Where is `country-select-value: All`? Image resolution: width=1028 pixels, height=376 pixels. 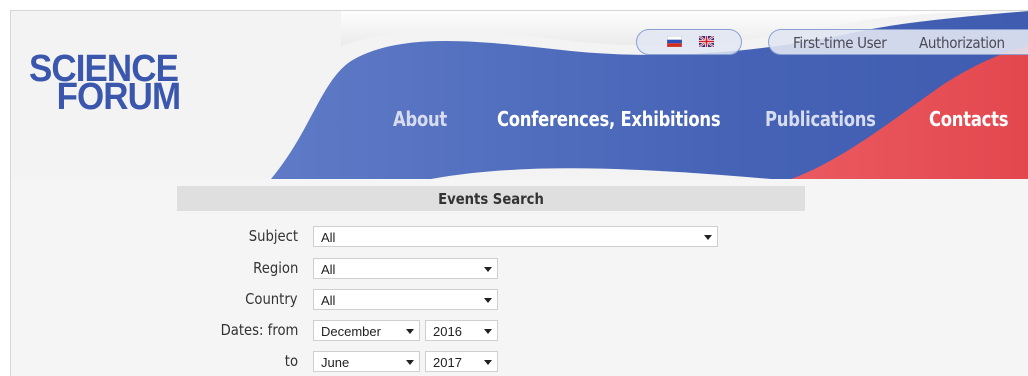 country-select-value: All is located at coordinates (328, 300).